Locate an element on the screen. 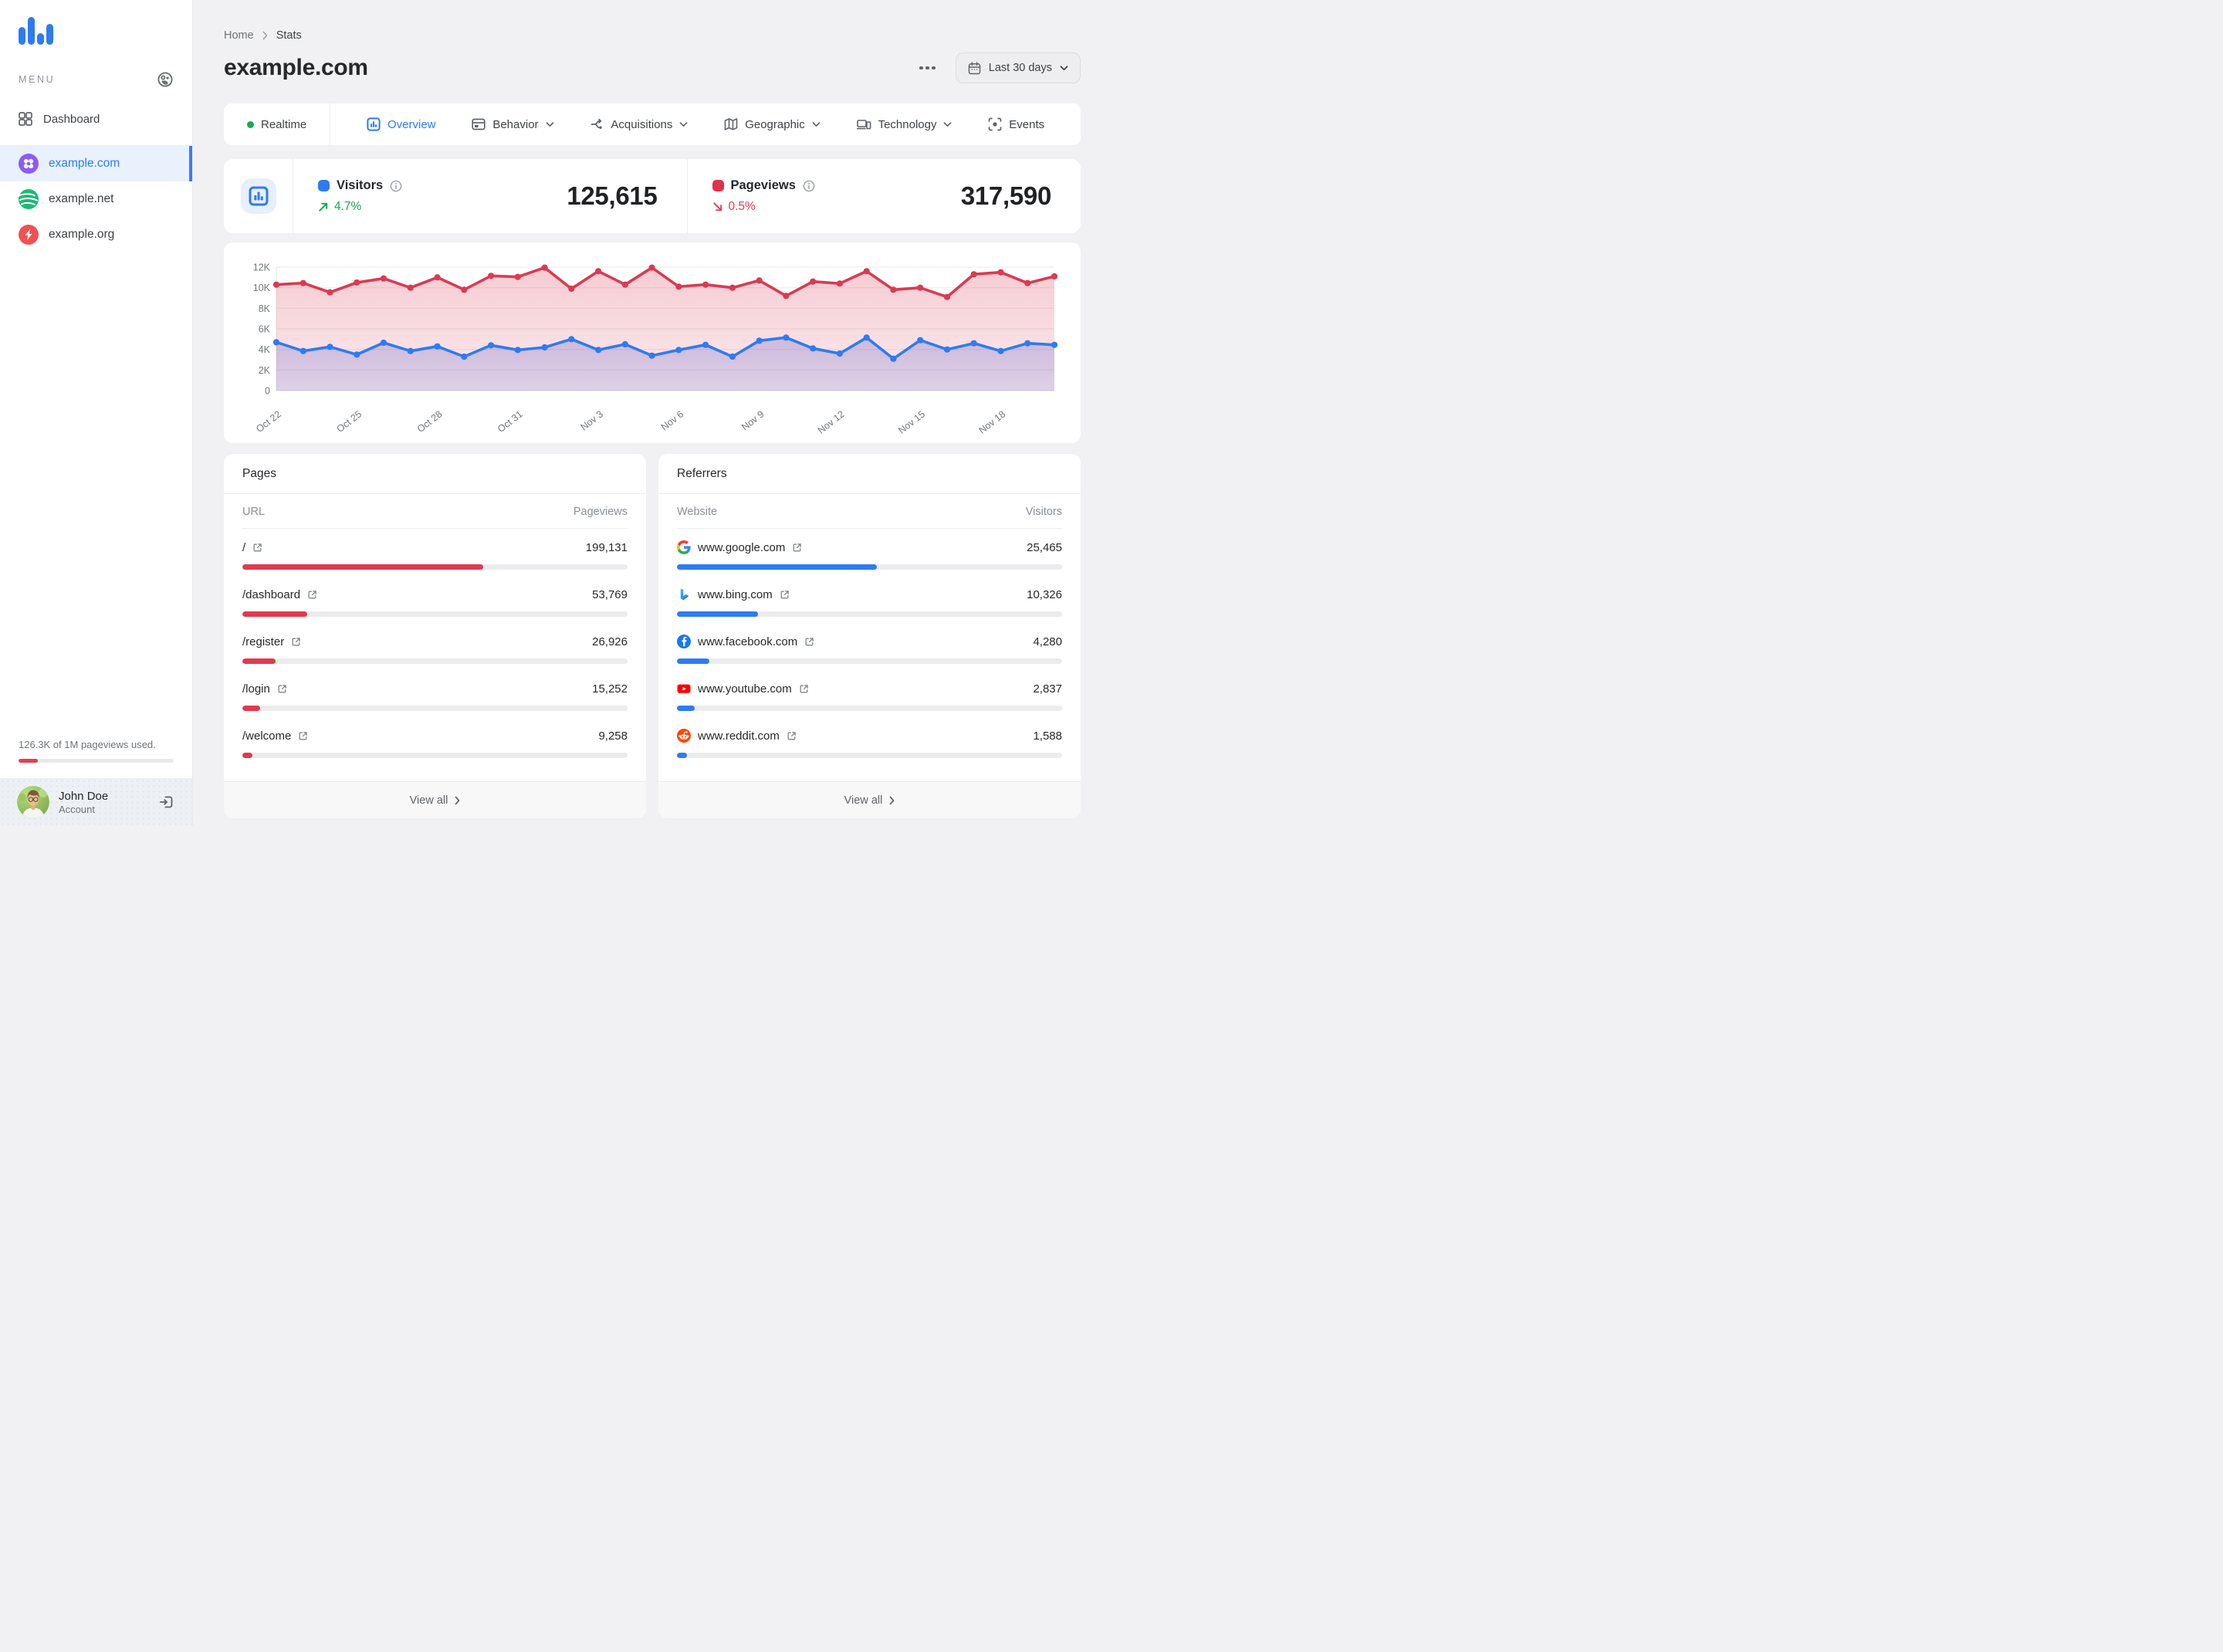 The height and width of the screenshot is (1652, 2223). tab-technology: Technology is located at coordinates (904, 124).